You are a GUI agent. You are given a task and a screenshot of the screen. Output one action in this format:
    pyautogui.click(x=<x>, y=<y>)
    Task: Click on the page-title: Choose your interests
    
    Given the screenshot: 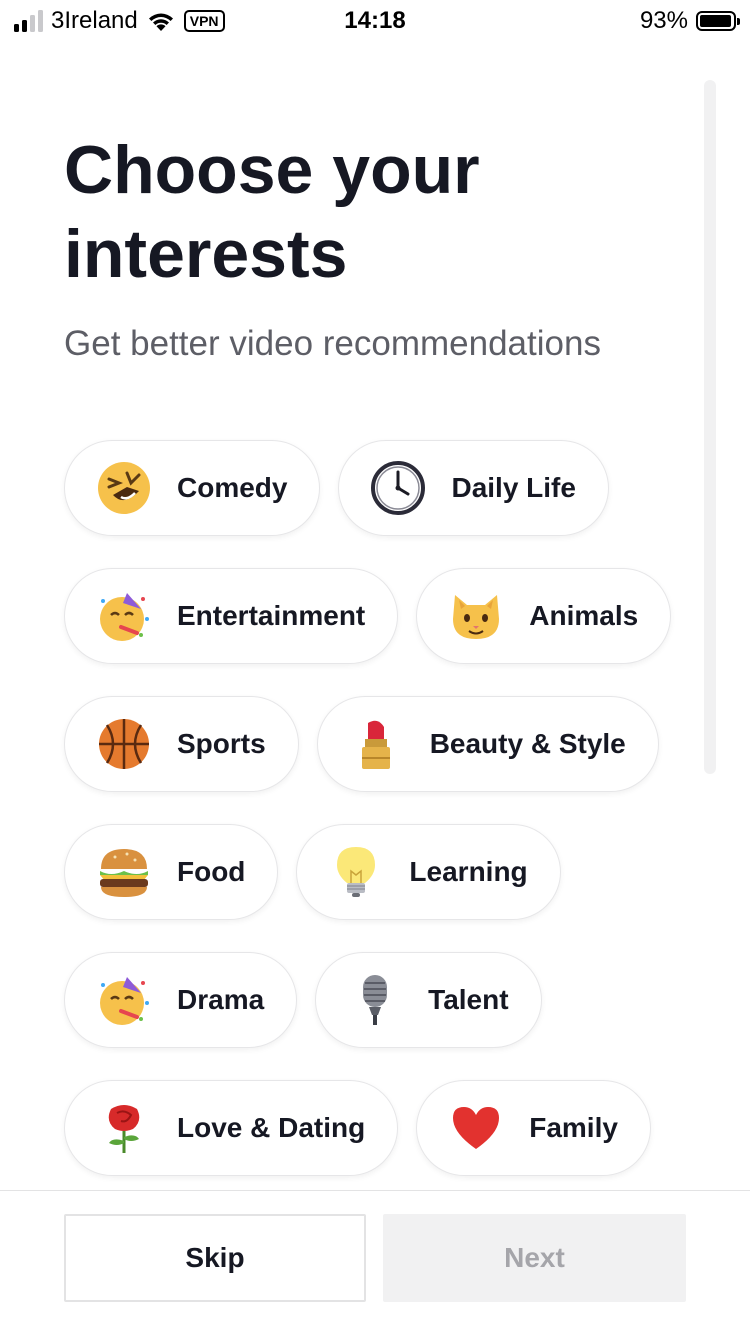 What is the action you would take?
    pyautogui.click(x=272, y=212)
    